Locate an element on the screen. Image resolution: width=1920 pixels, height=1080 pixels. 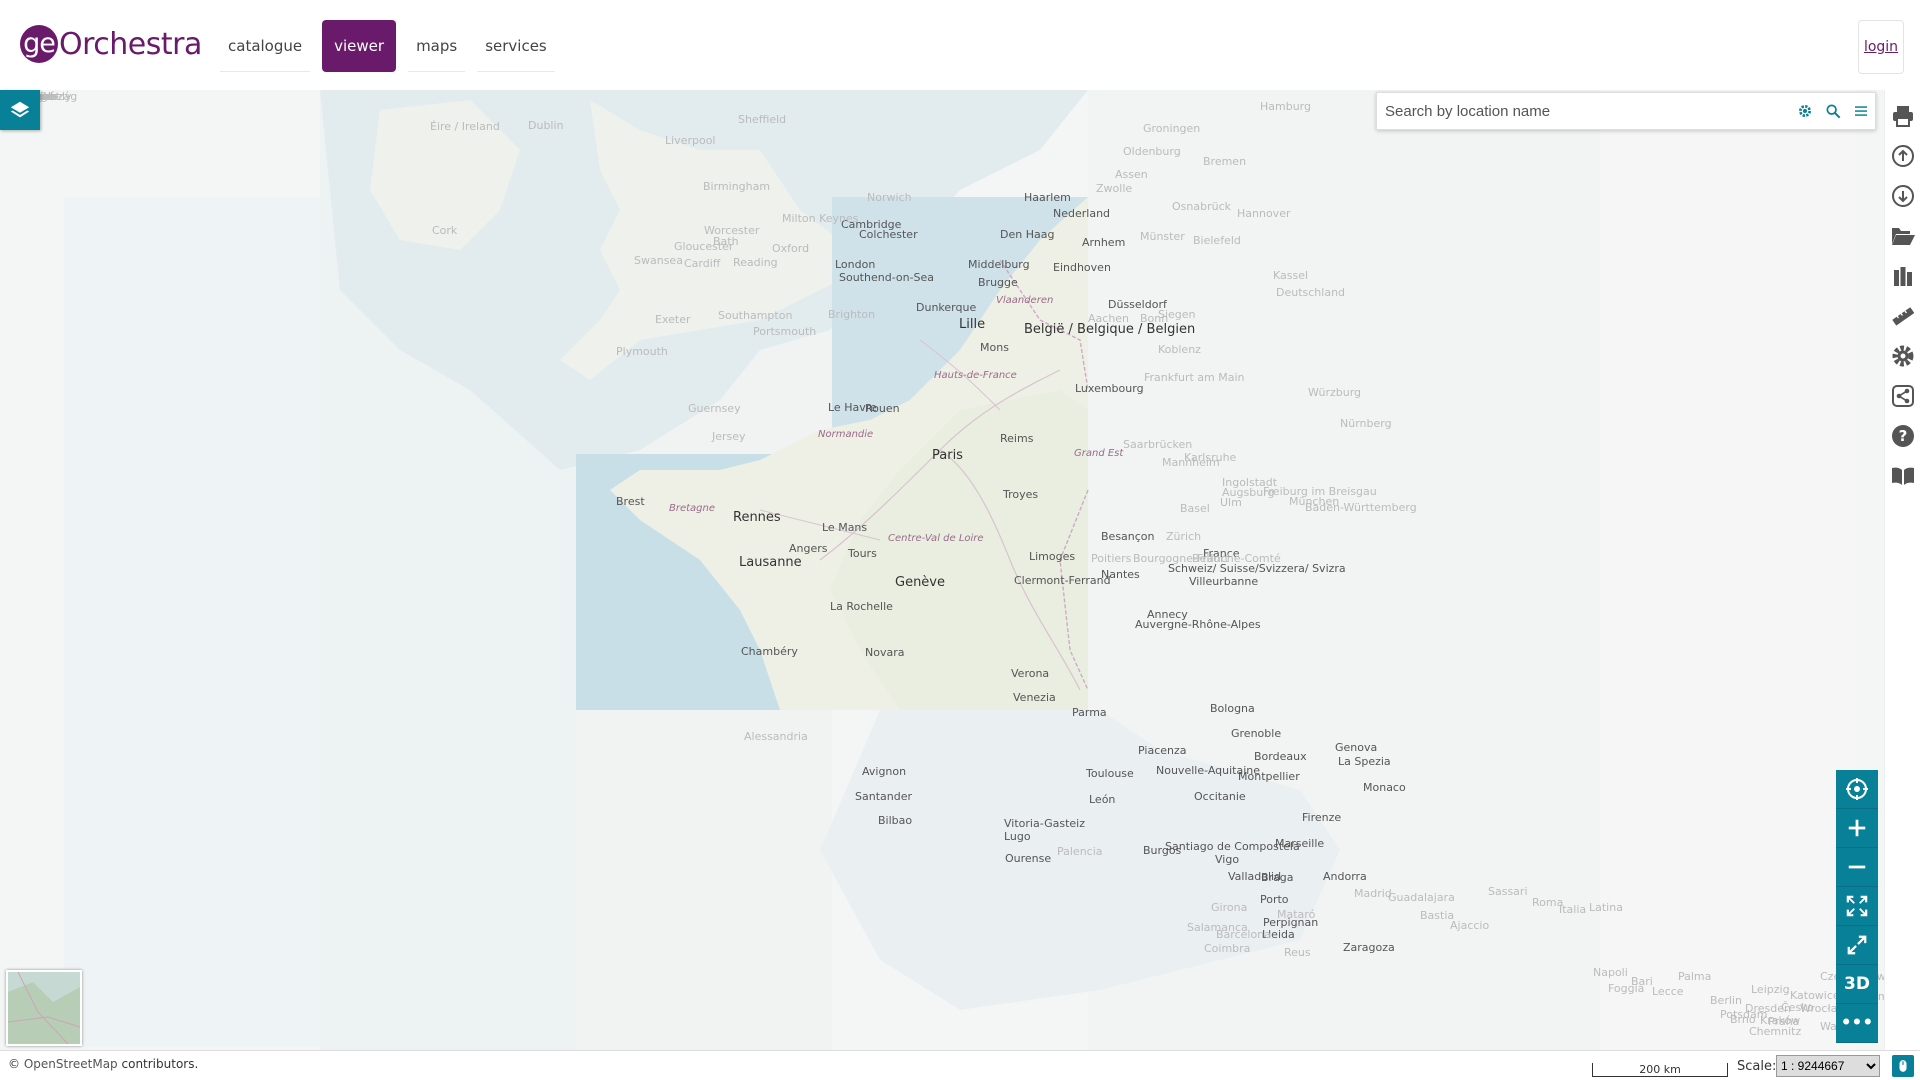
nav-services: services is located at coordinates (516, 46).